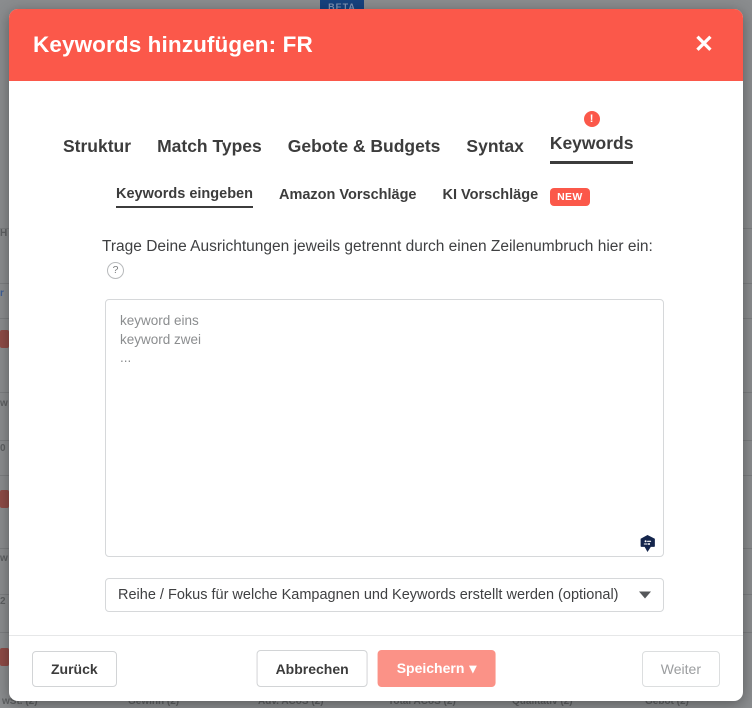  I want to click on subtab-ki-vorschlaege: KI Vorschläge, so click(491, 197).